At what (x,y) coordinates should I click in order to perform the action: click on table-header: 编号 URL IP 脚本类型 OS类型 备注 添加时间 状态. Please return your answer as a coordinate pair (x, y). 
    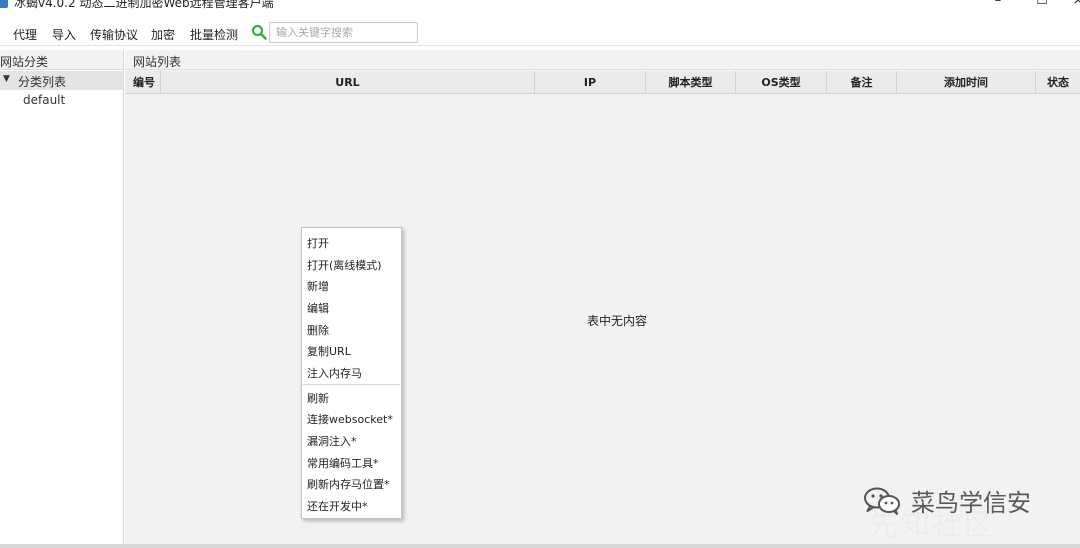
    Looking at the image, I should click on (602, 82).